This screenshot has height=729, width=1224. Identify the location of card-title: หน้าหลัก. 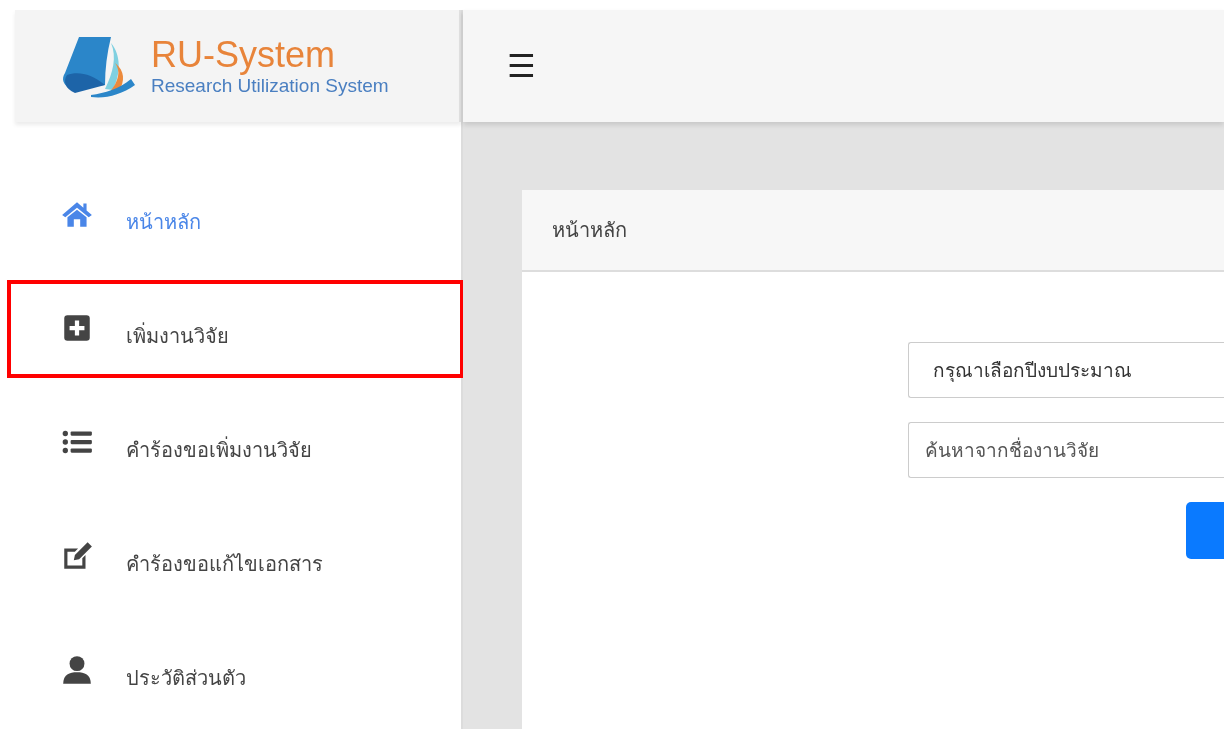
(873, 231).